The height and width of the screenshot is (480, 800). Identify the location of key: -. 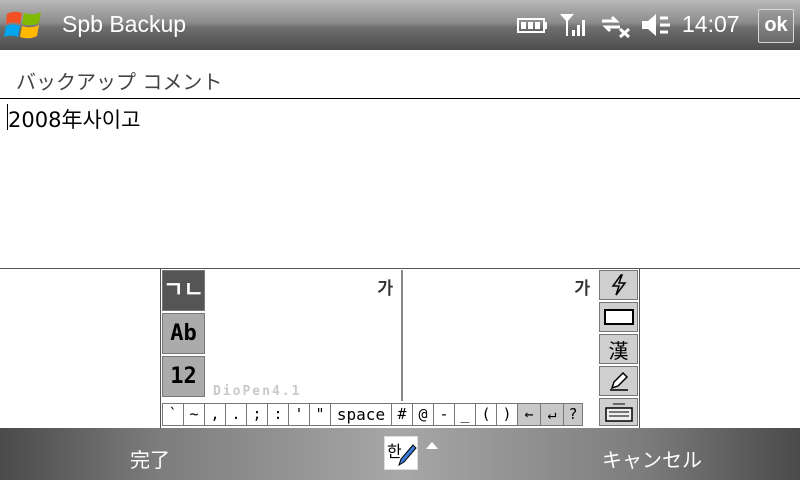
(444, 414).